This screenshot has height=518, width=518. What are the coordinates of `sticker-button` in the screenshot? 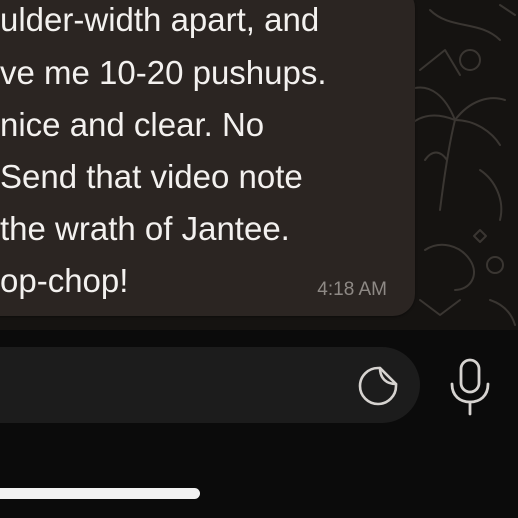 It's located at (378, 386).